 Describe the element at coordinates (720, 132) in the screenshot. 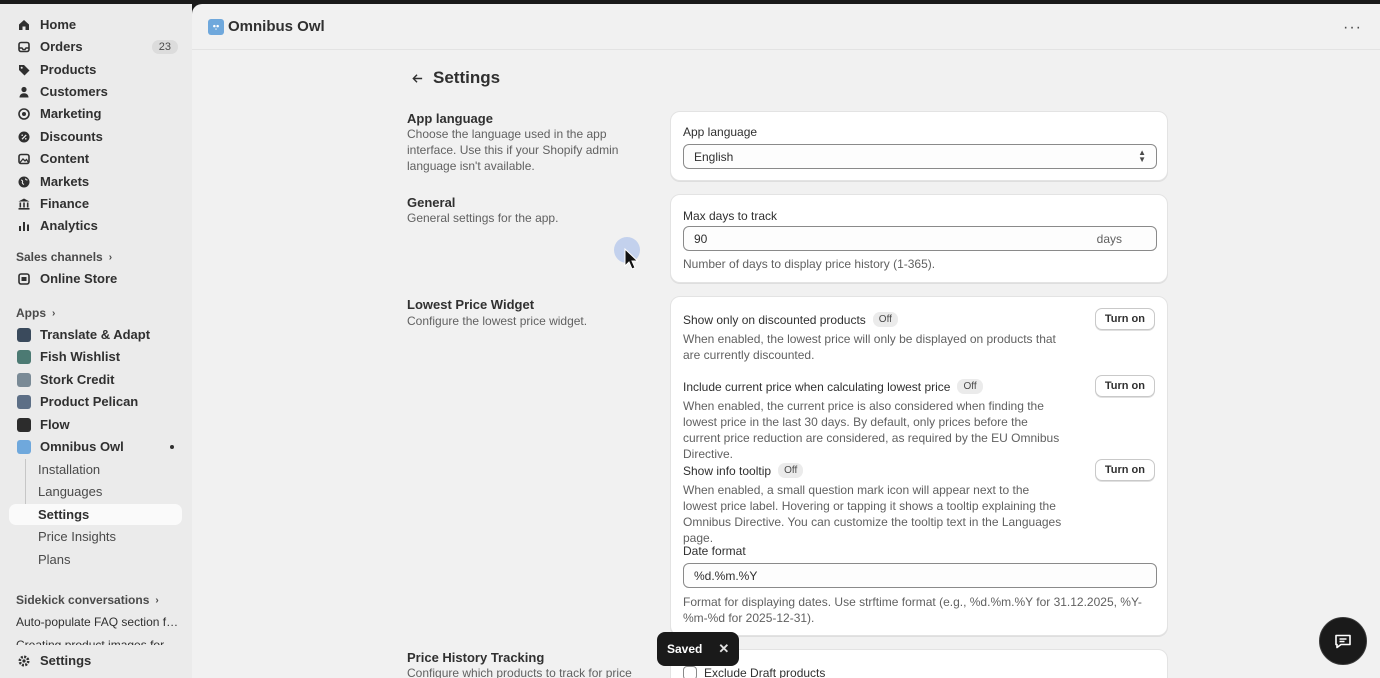

I see `app-language-label: App language` at that location.